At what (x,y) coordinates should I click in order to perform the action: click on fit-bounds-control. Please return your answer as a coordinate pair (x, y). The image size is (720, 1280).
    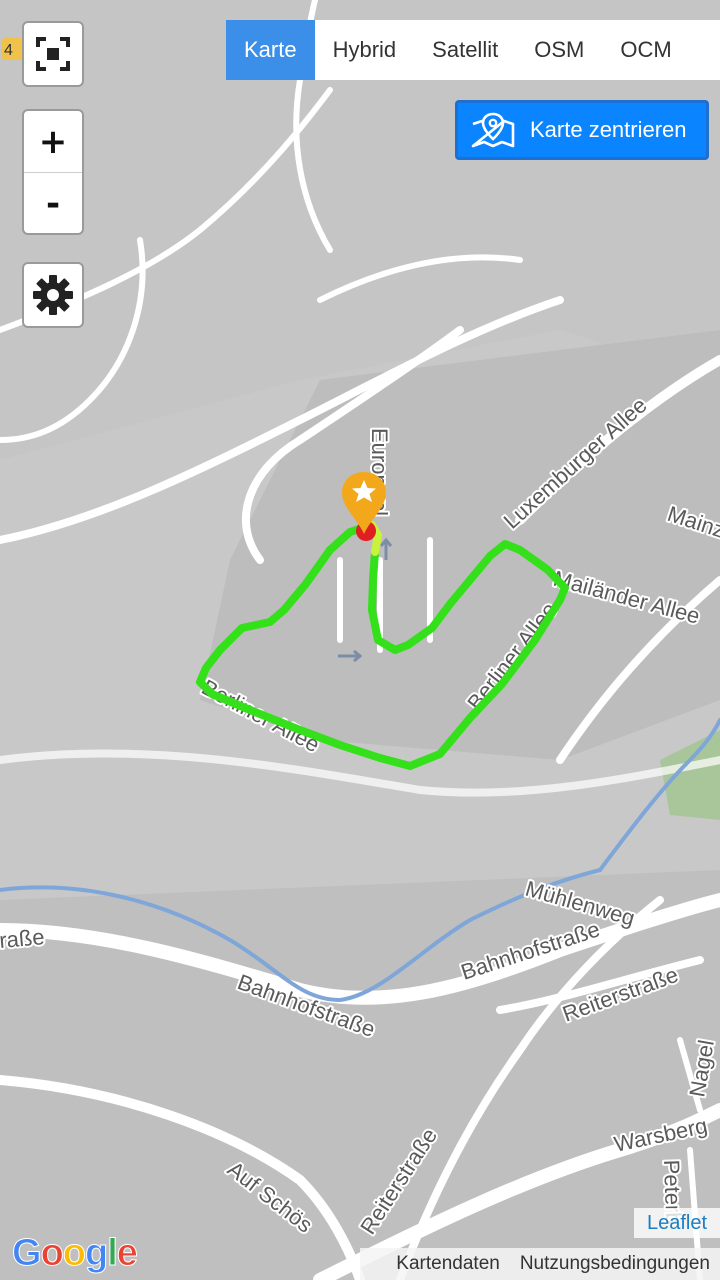
    Looking at the image, I should click on (53, 54).